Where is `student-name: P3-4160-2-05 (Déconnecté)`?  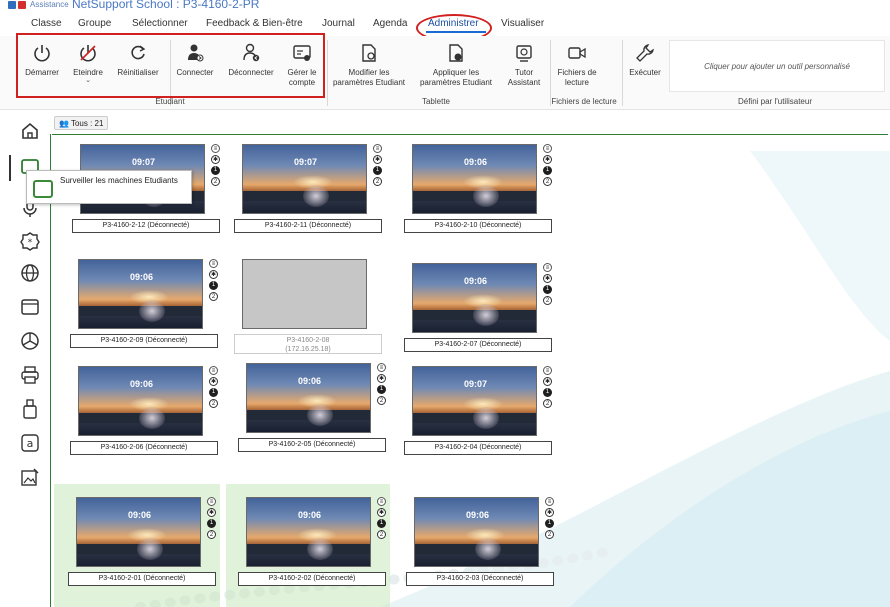
student-name: P3-4160-2-05 (Déconnecté) is located at coordinates (312, 445).